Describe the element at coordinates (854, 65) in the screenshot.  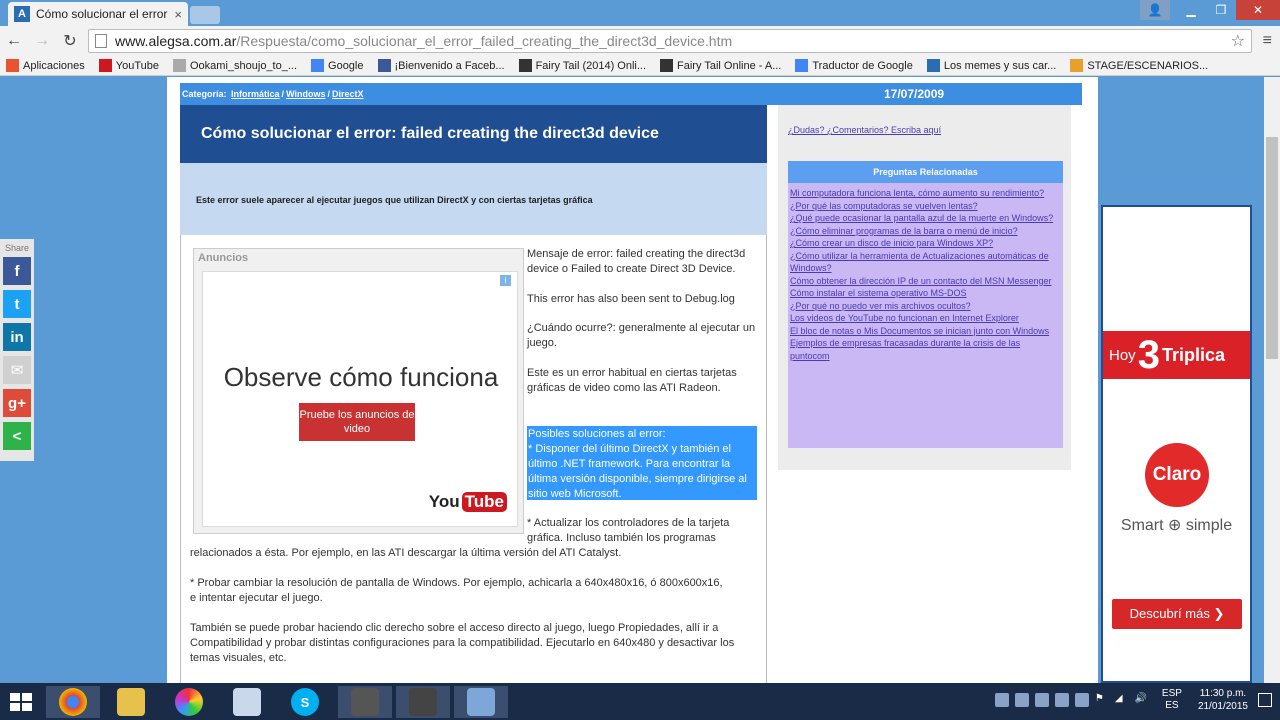
I see `bookmark-item: Traductor de Google` at that location.